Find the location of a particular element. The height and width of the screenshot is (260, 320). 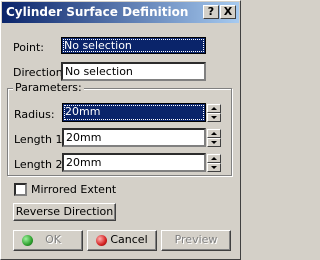

point-field: No selection is located at coordinates (133, 45).